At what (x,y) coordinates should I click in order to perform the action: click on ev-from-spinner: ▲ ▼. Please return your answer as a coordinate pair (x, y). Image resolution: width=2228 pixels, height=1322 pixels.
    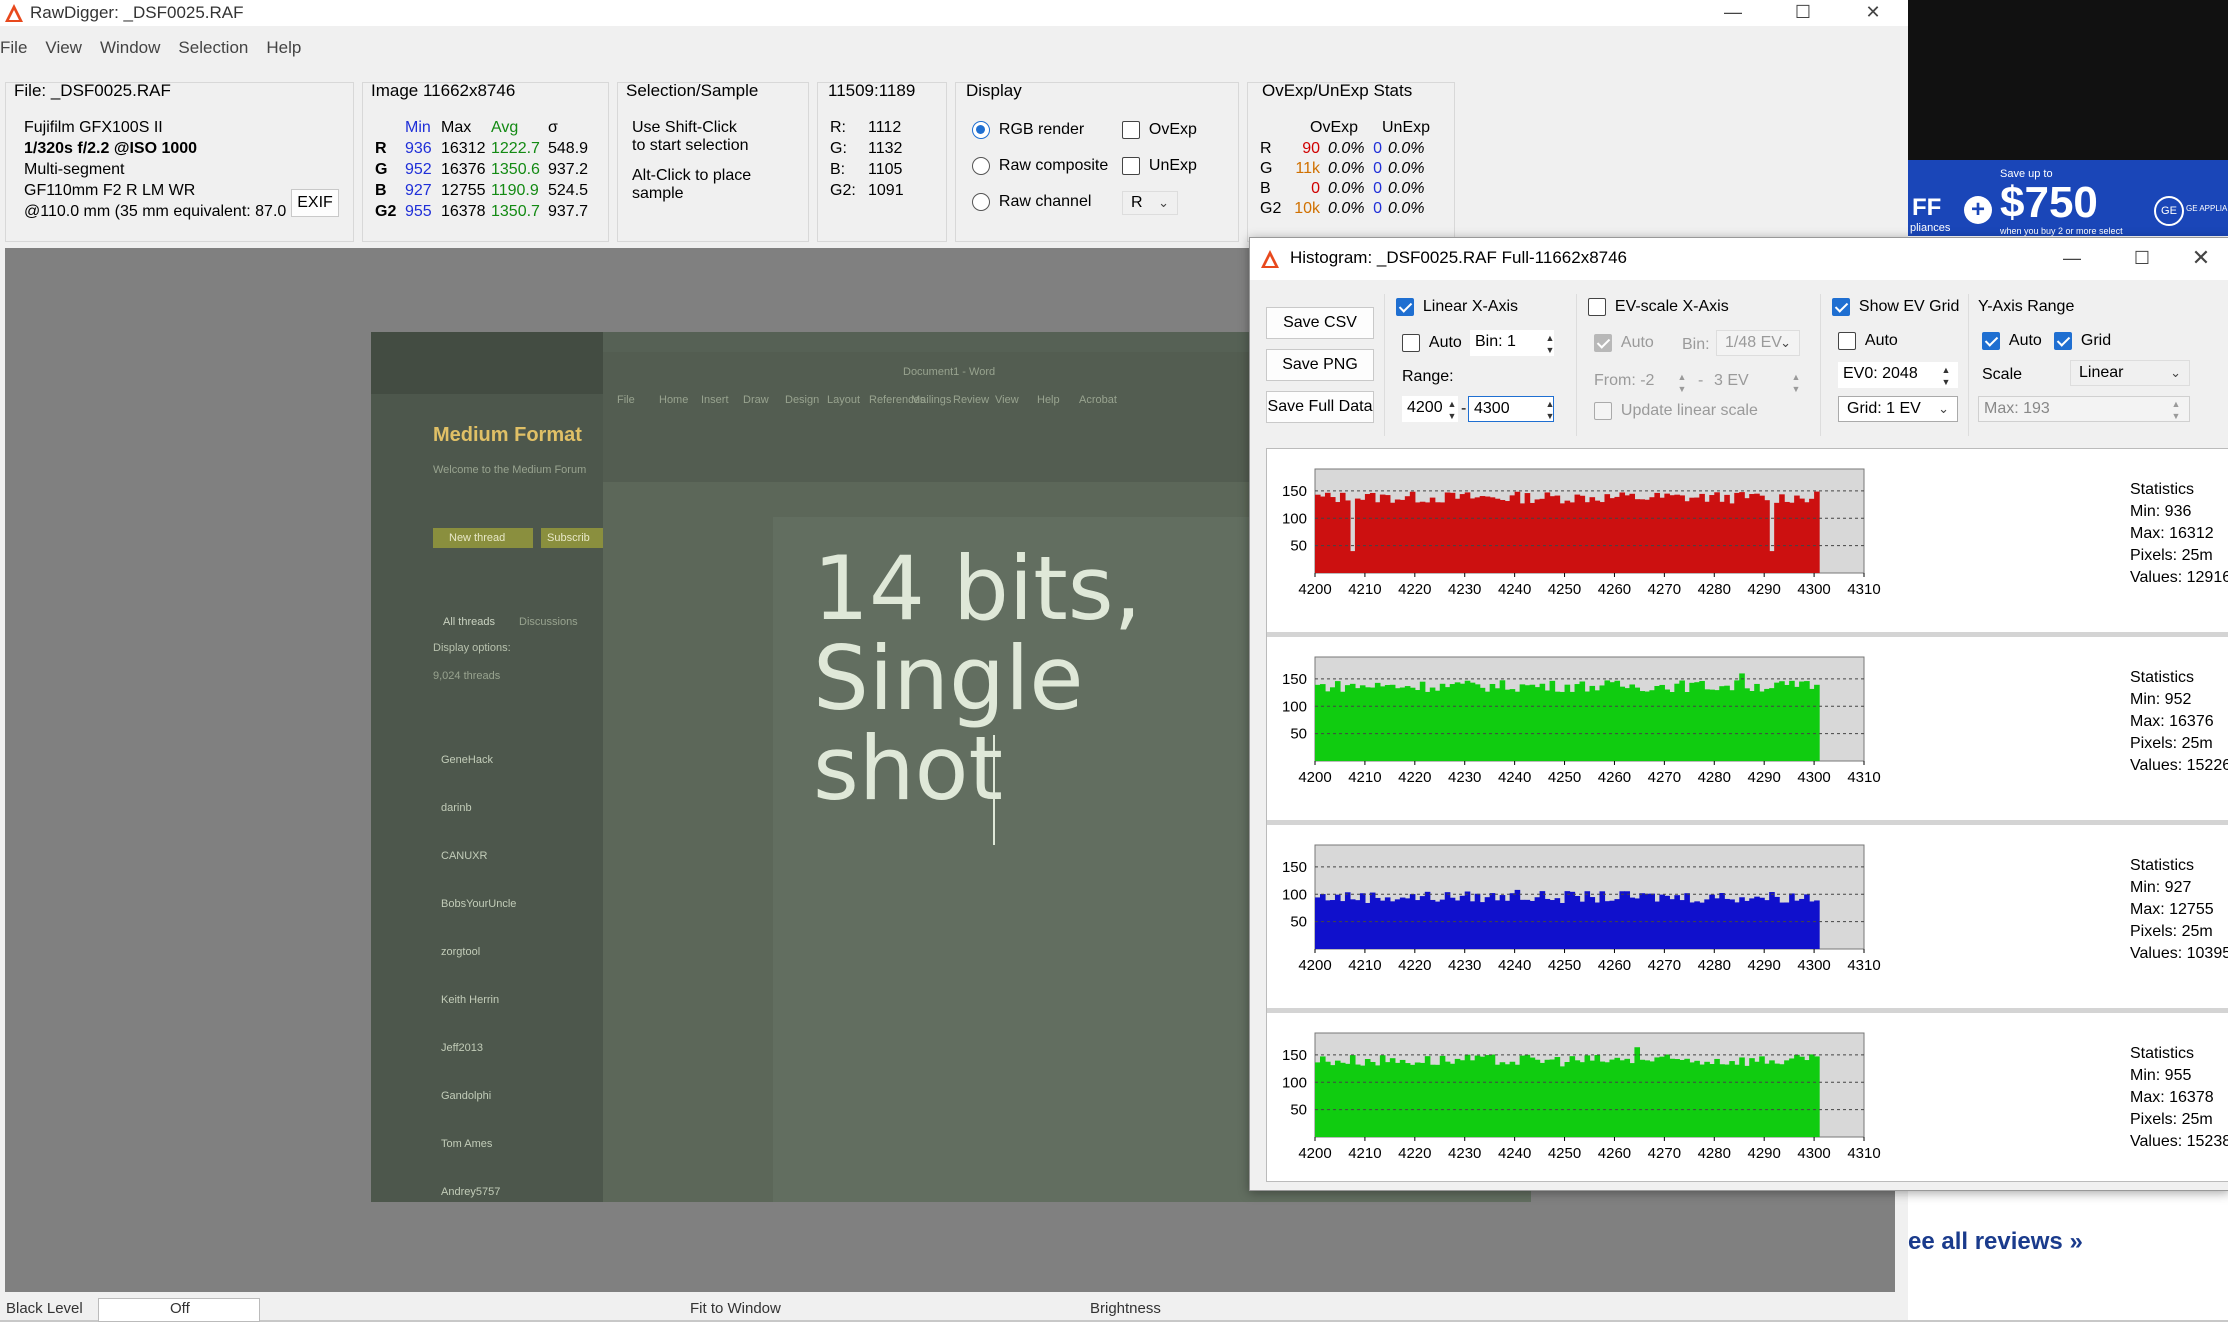
    Looking at the image, I should click on (1682, 383).